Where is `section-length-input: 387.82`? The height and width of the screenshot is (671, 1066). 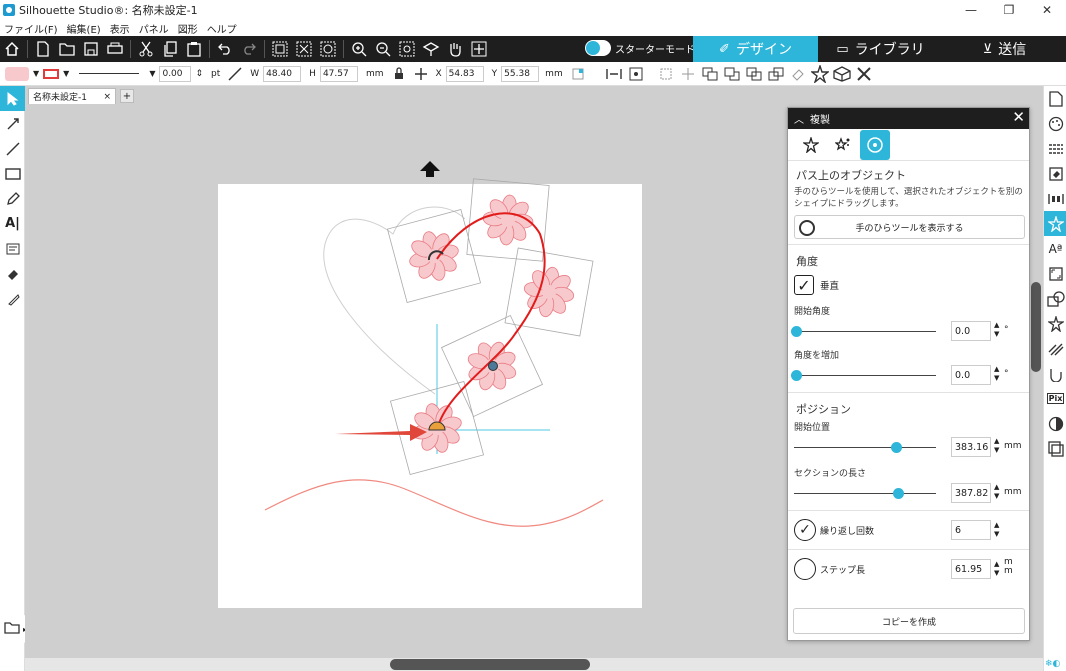
section-length-input: 387.82 is located at coordinates (971, 493).